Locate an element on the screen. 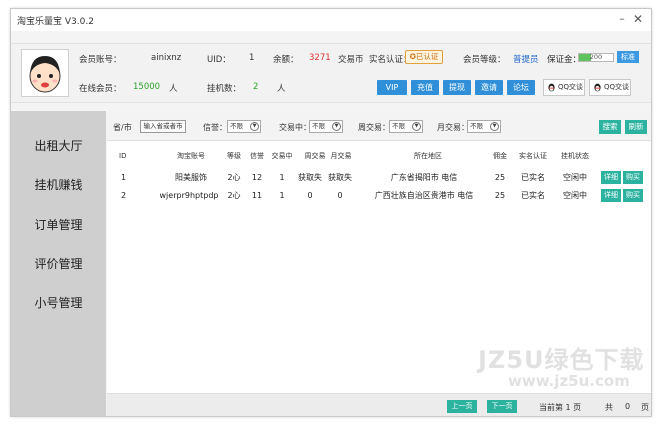 The image size is (660, 425). balance-label: 余额： is located at coordinates (286, 60).